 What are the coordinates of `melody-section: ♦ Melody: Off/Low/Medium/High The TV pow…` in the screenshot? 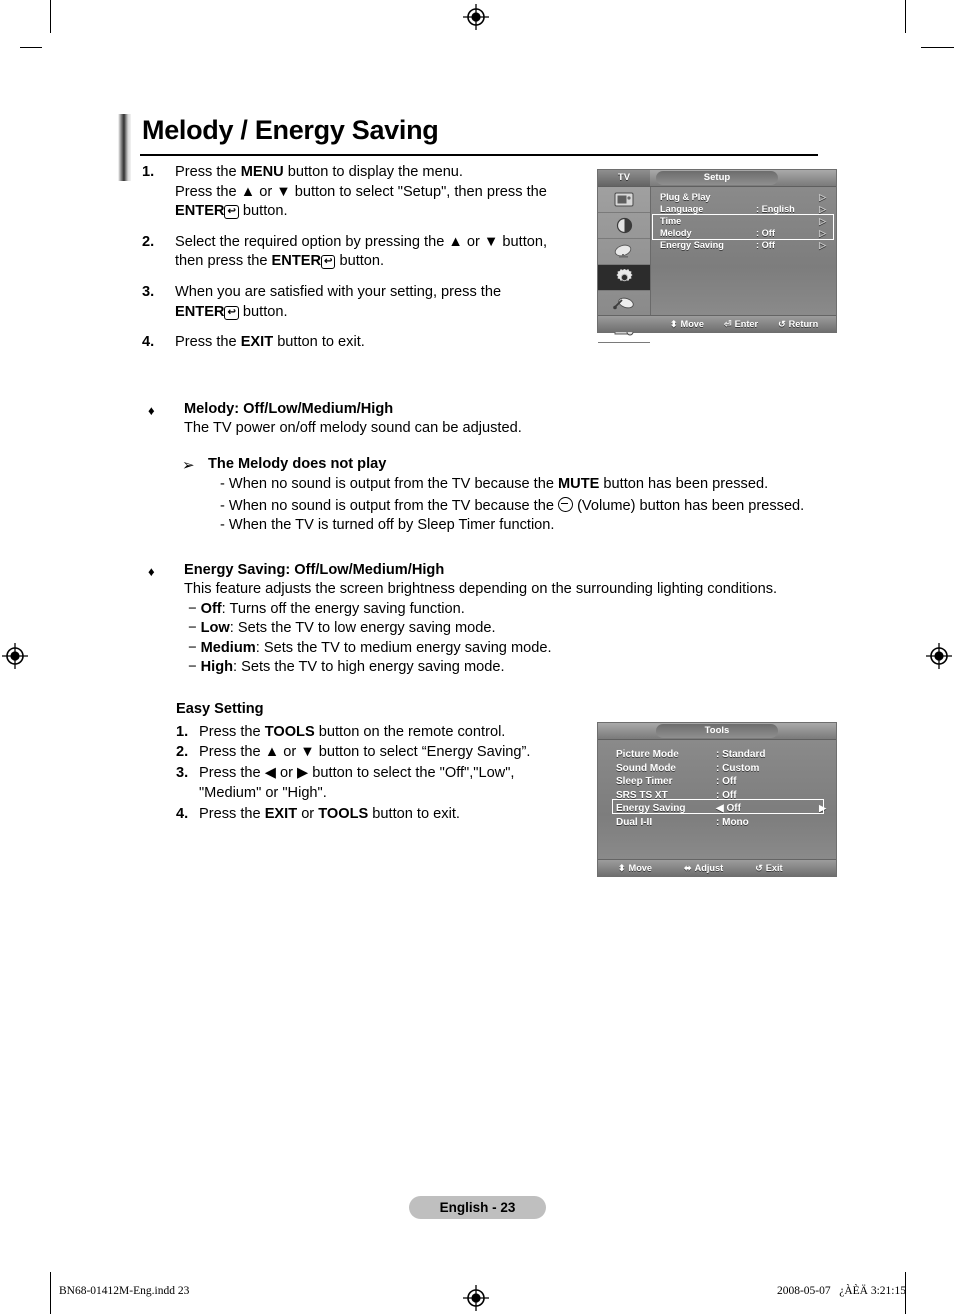 It's located at (488, 467).